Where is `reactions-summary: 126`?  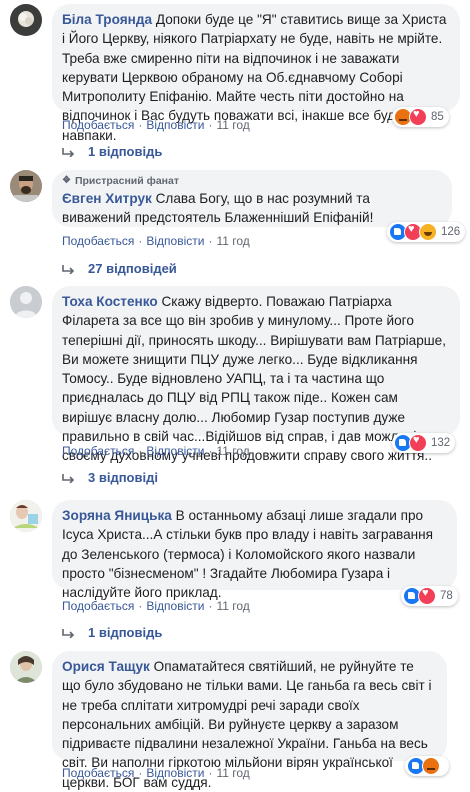 reactions-summary: 126 is located at coordinates (426, 232).